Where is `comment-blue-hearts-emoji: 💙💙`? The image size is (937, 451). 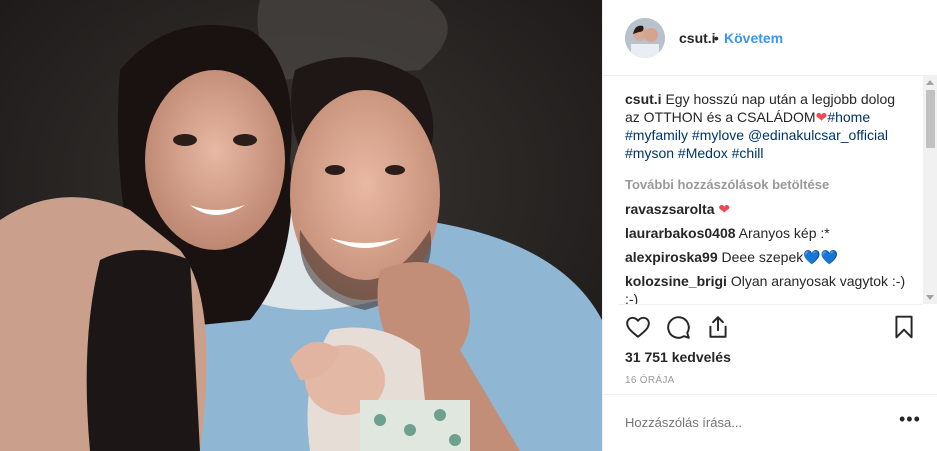 comment-blue-hearts-emoji: 💙💙 is located at coordinates (821, 257).